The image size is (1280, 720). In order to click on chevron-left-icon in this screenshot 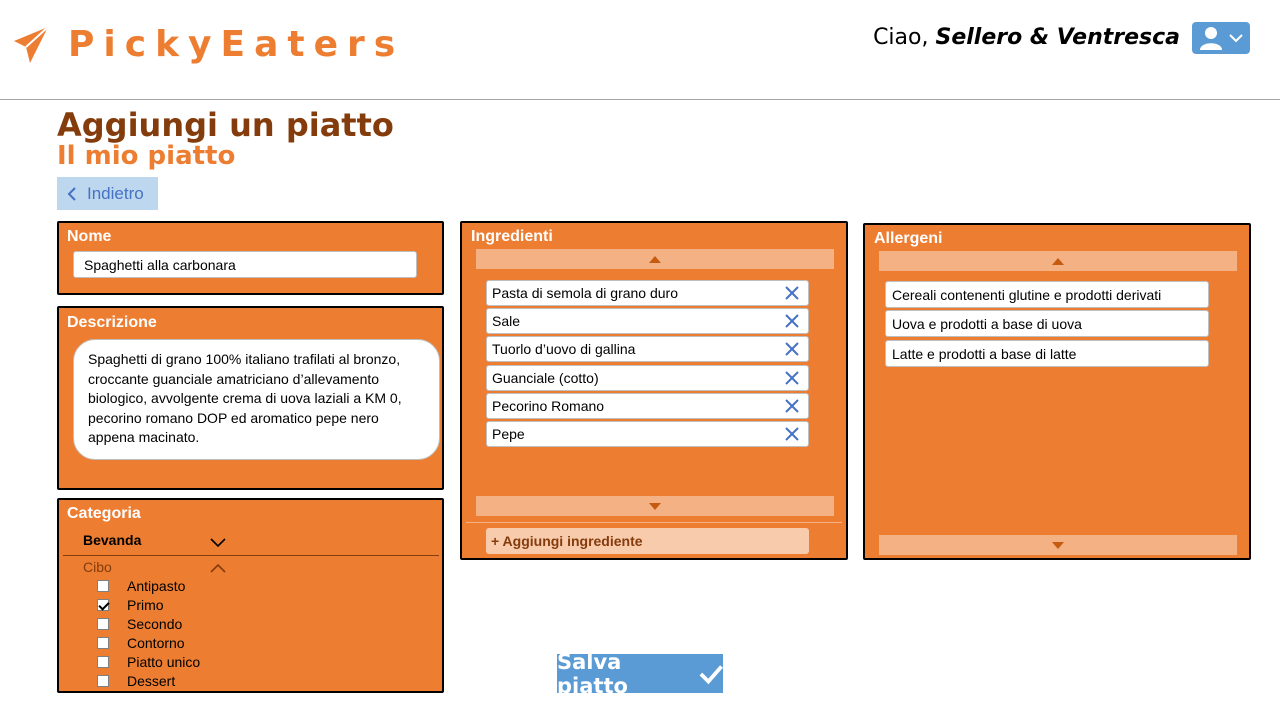, I will do `click(71, 193)`.